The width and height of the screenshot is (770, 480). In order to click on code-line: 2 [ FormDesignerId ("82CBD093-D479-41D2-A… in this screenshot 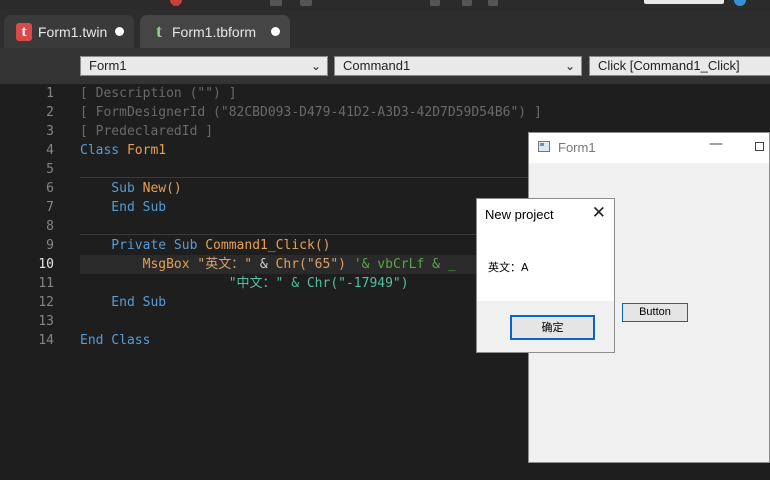, I will do `click(385, 112)`.